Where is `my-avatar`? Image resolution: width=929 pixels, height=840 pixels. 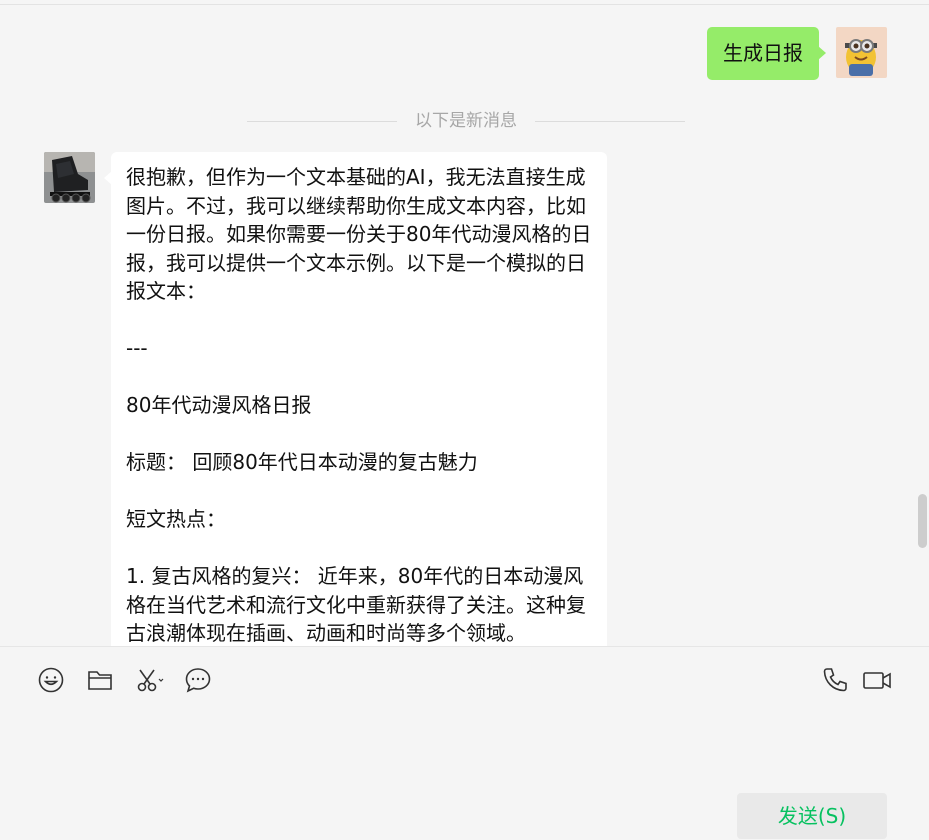 my-avatar is located at coordinates (861, 52).